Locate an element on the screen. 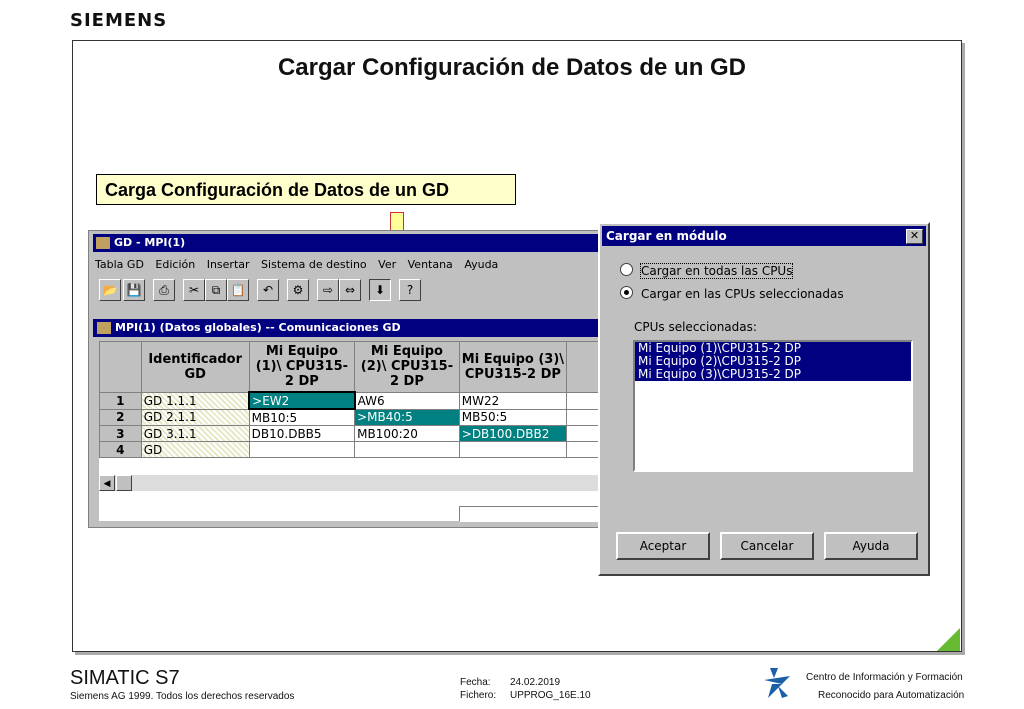  cell-id: GD 2.1.1 is located at coordinates (195, 417).